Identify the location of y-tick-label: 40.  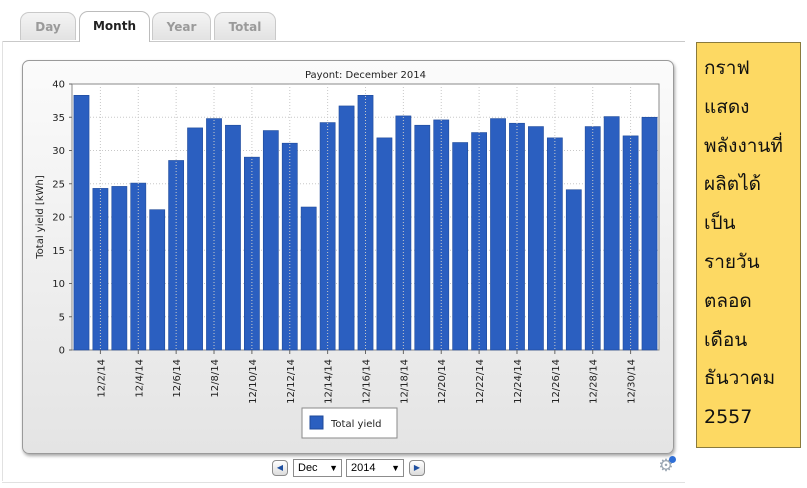
(58, 85).